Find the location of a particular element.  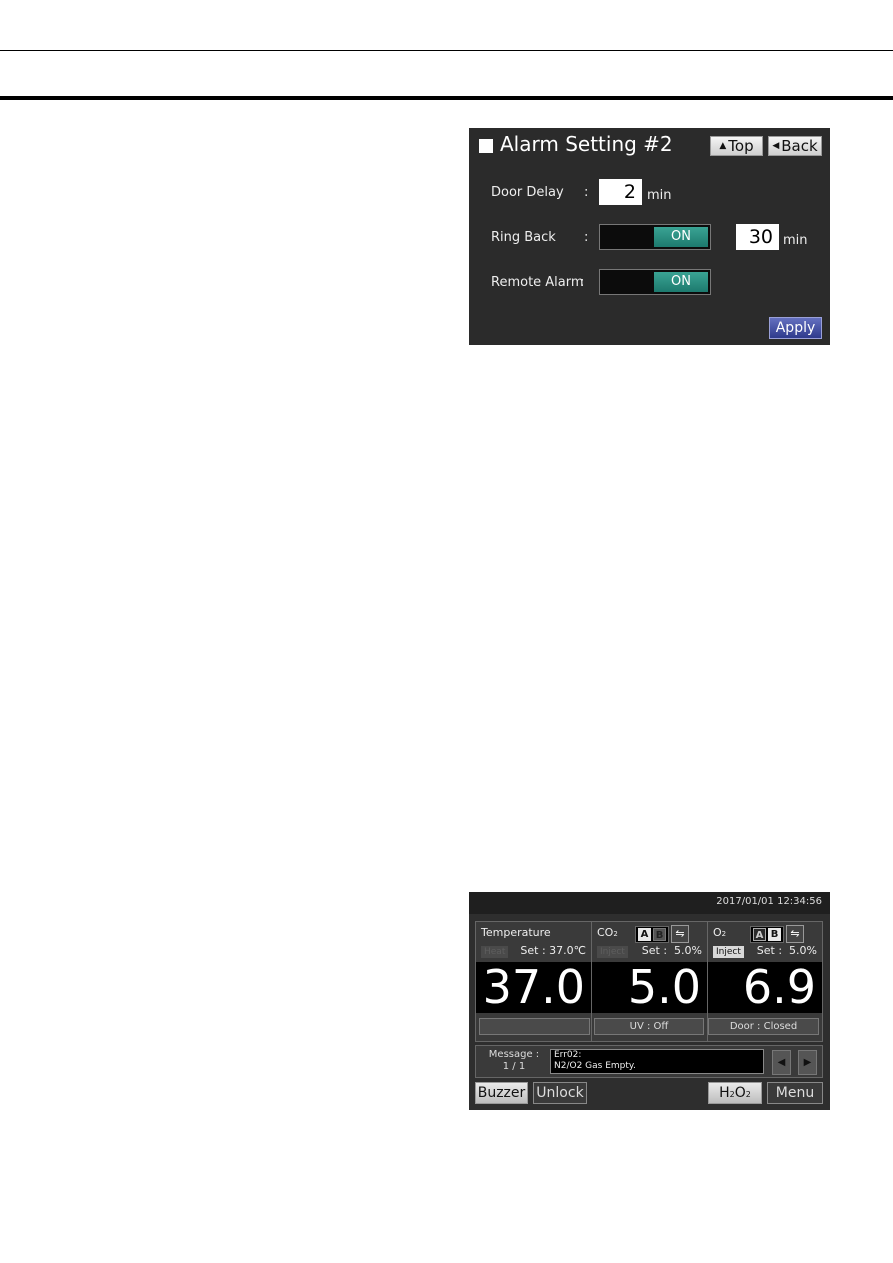

ring-back-colon: : is located at coordinates (586, 237).